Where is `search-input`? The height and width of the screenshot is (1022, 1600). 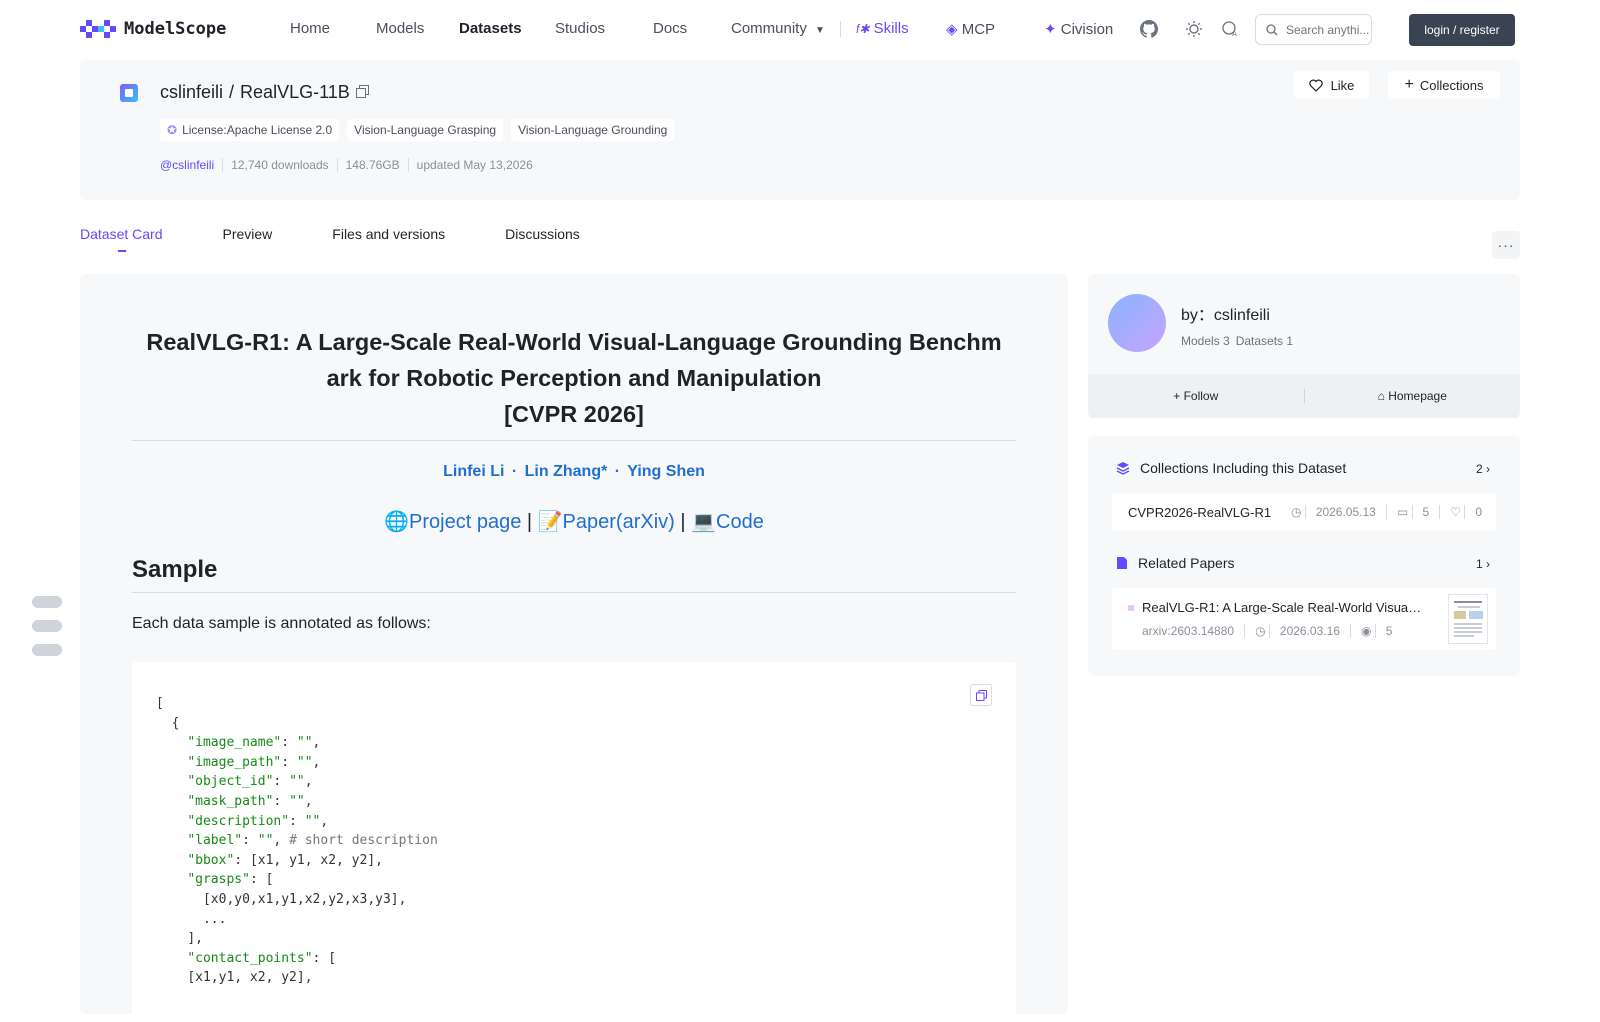 search-input is located at coordinates (1328, 29).